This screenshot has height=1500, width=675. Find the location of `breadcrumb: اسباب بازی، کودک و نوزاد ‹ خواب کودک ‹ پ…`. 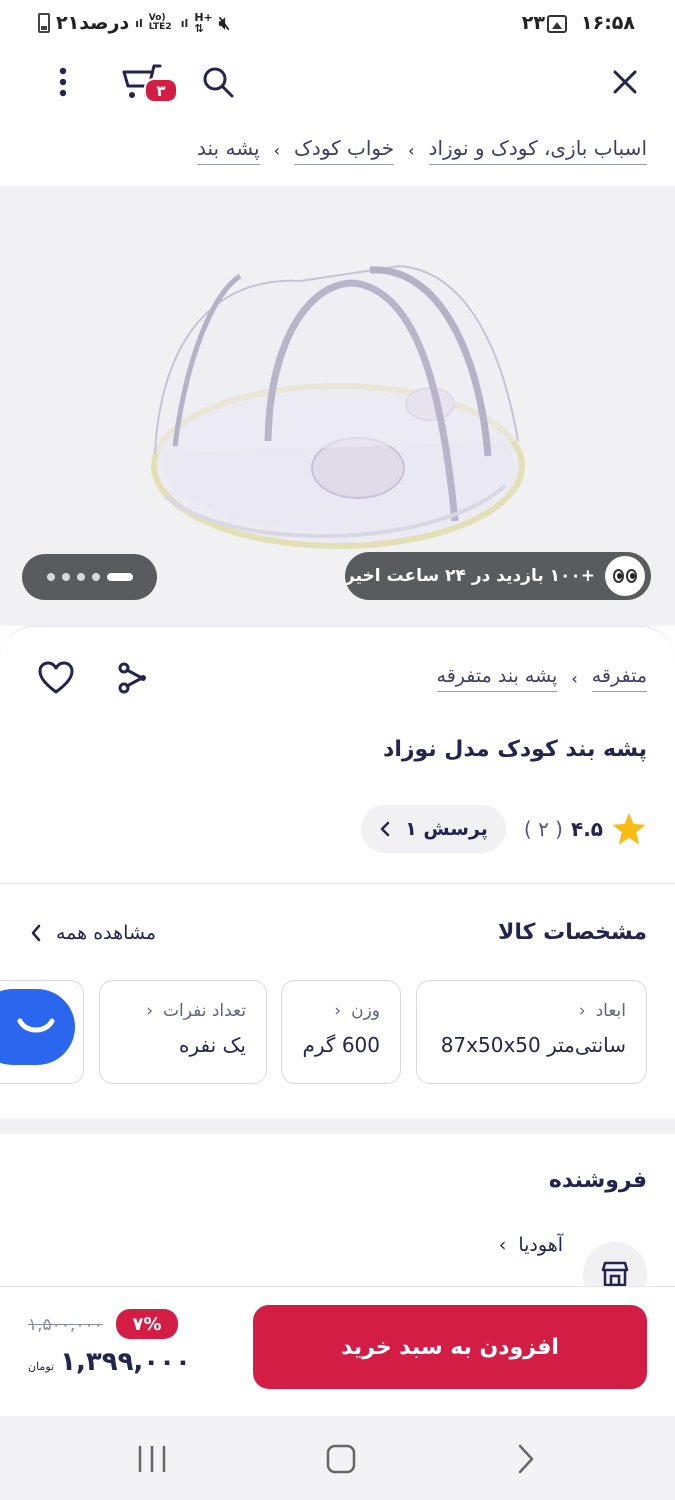

breadcrumb: اسباب بازی، کودک و نوزاد ‹ خواب کودک ‹ پ… is located at coordinates (422, 150).